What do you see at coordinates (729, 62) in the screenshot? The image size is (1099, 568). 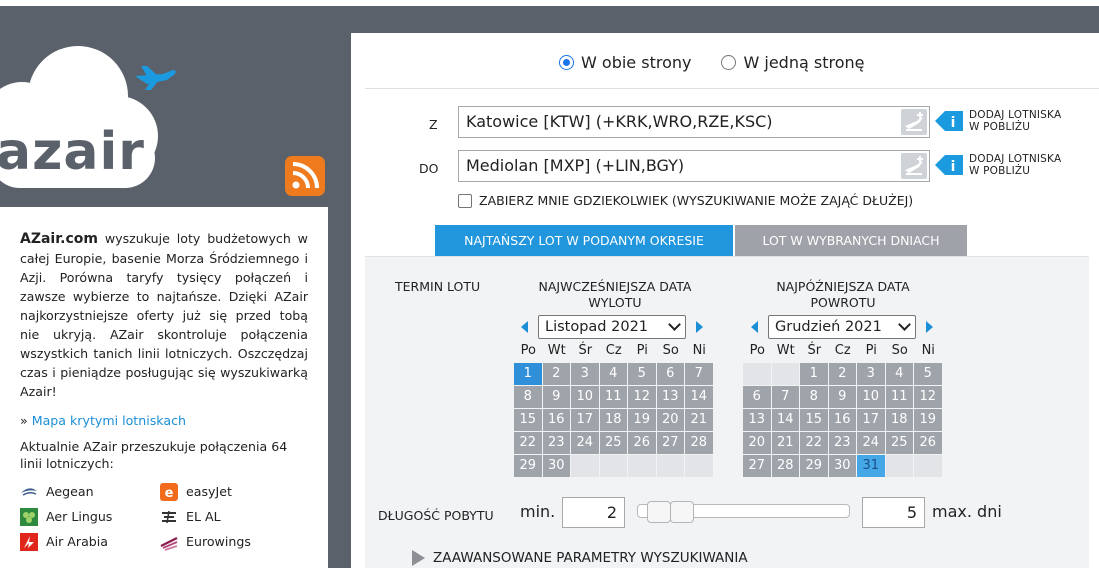 I see `radio-oneway` at bounding box center [729, 62].